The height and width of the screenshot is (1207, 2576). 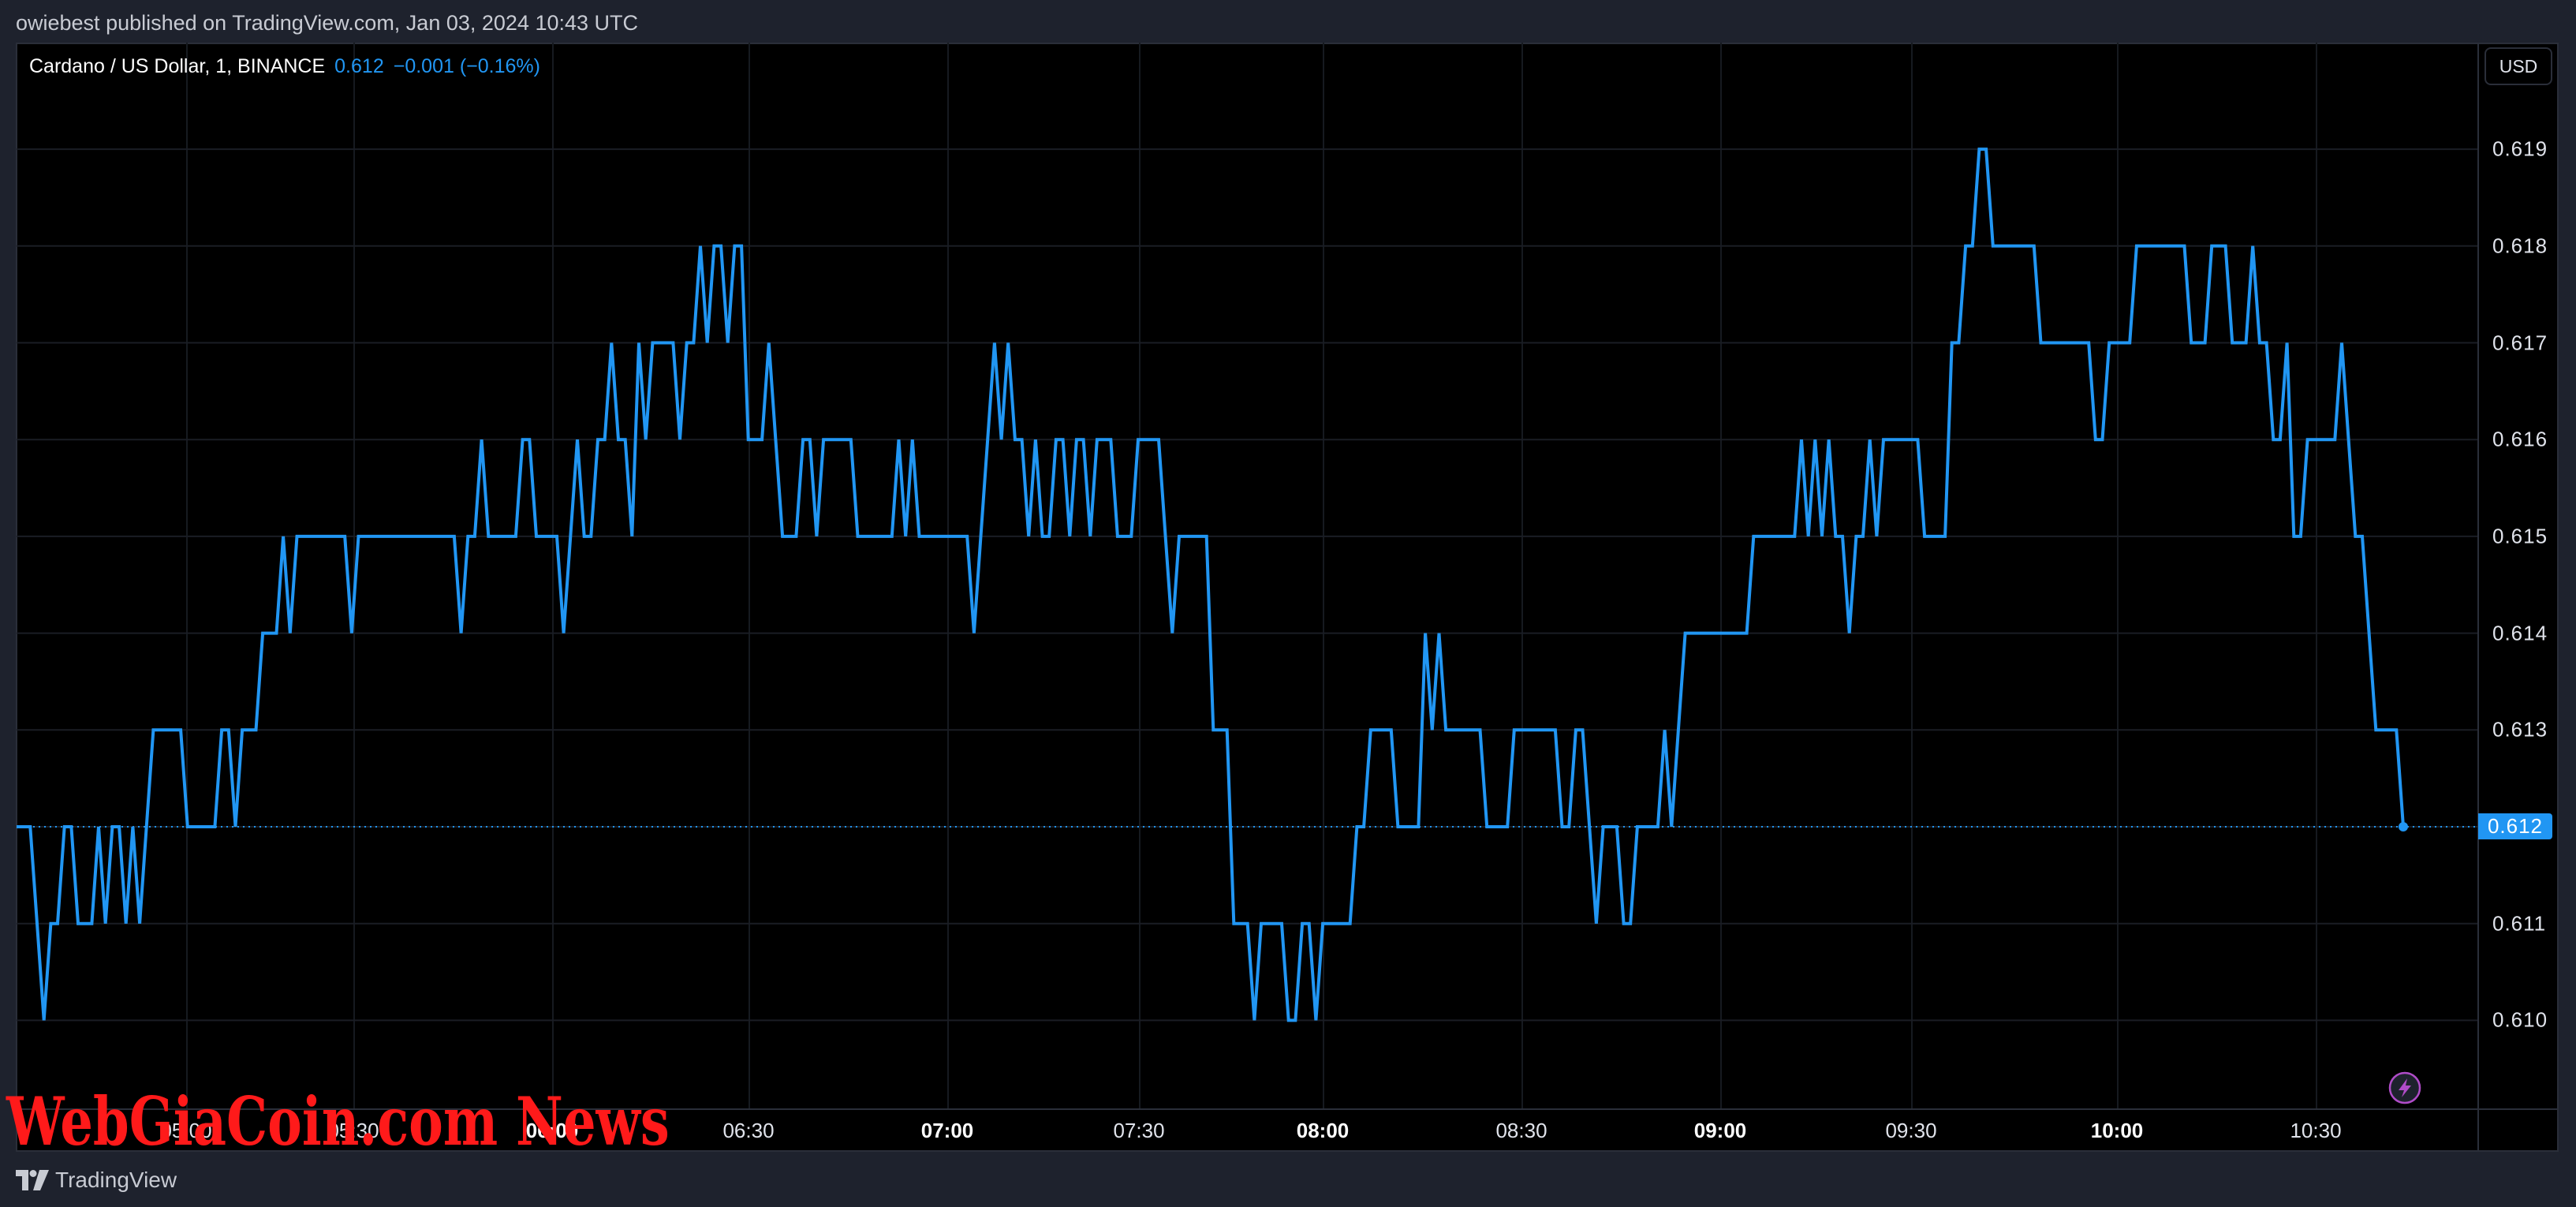 What do you see at coordinates (2520, 342) in the screenshot?
I see `price-label: 0.617` at bounding box center [2520, 342].